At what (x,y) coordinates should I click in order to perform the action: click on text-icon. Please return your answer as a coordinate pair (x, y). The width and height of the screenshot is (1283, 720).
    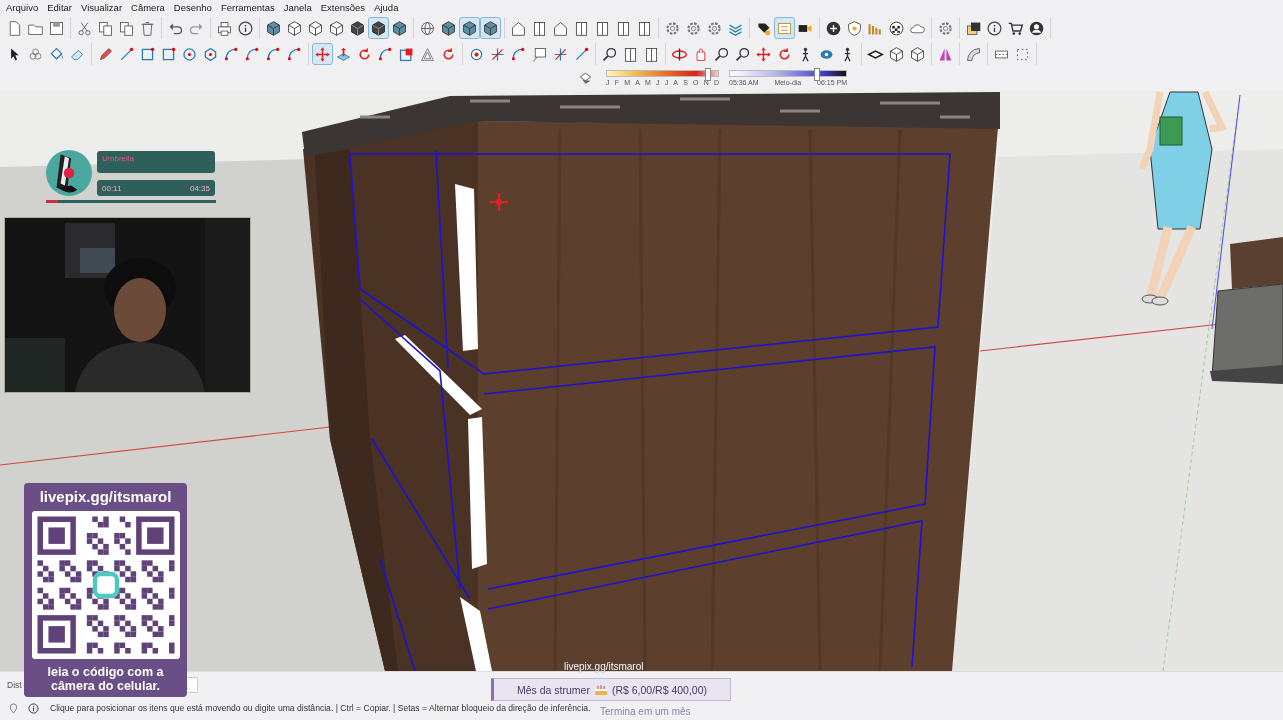
    Looking at the image, I should click on (539, 54).